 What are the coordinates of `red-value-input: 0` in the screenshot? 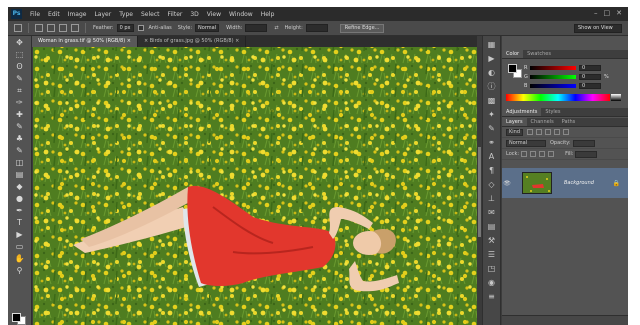 It's located at (590, 67).